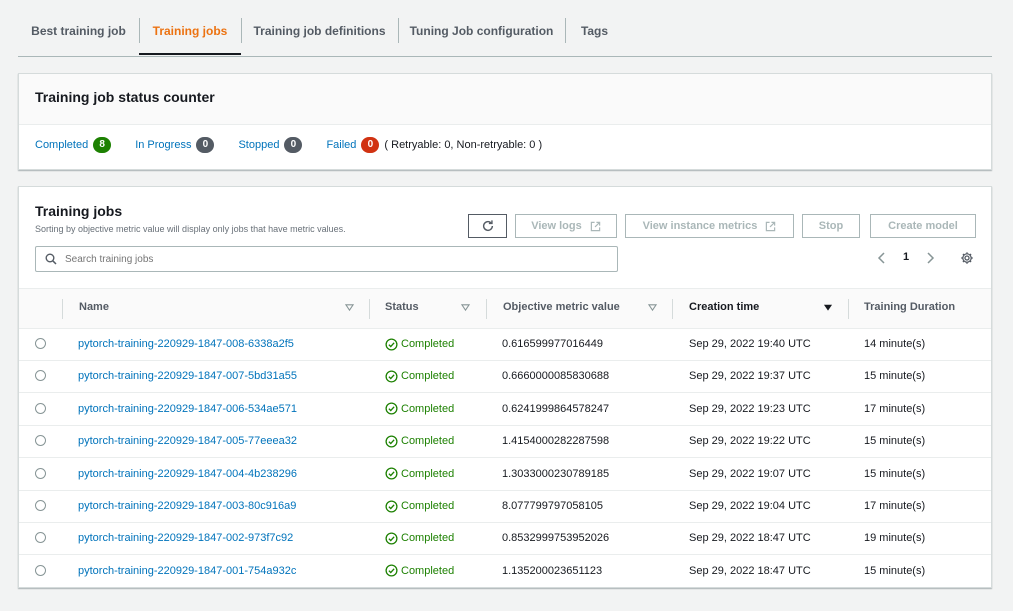  What do you see at coordinates (594, 36) in the screenshot?
I see `tab-tags: Tags` at bounding box center [594, 36].